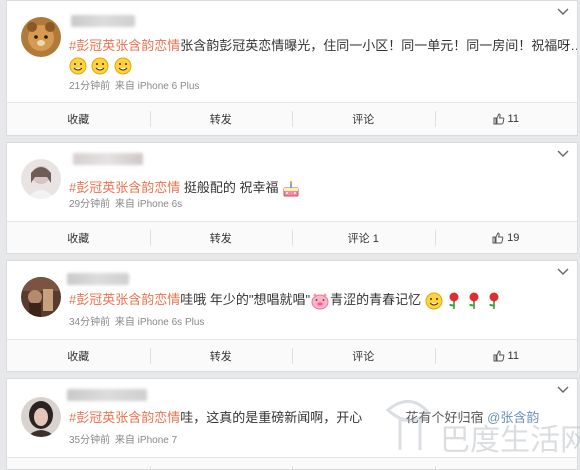 This screenshot has width=580, height=470. I want to click on post-meta: 34分钟前 来自 iPhone 6s Plus, so click(136, 323).